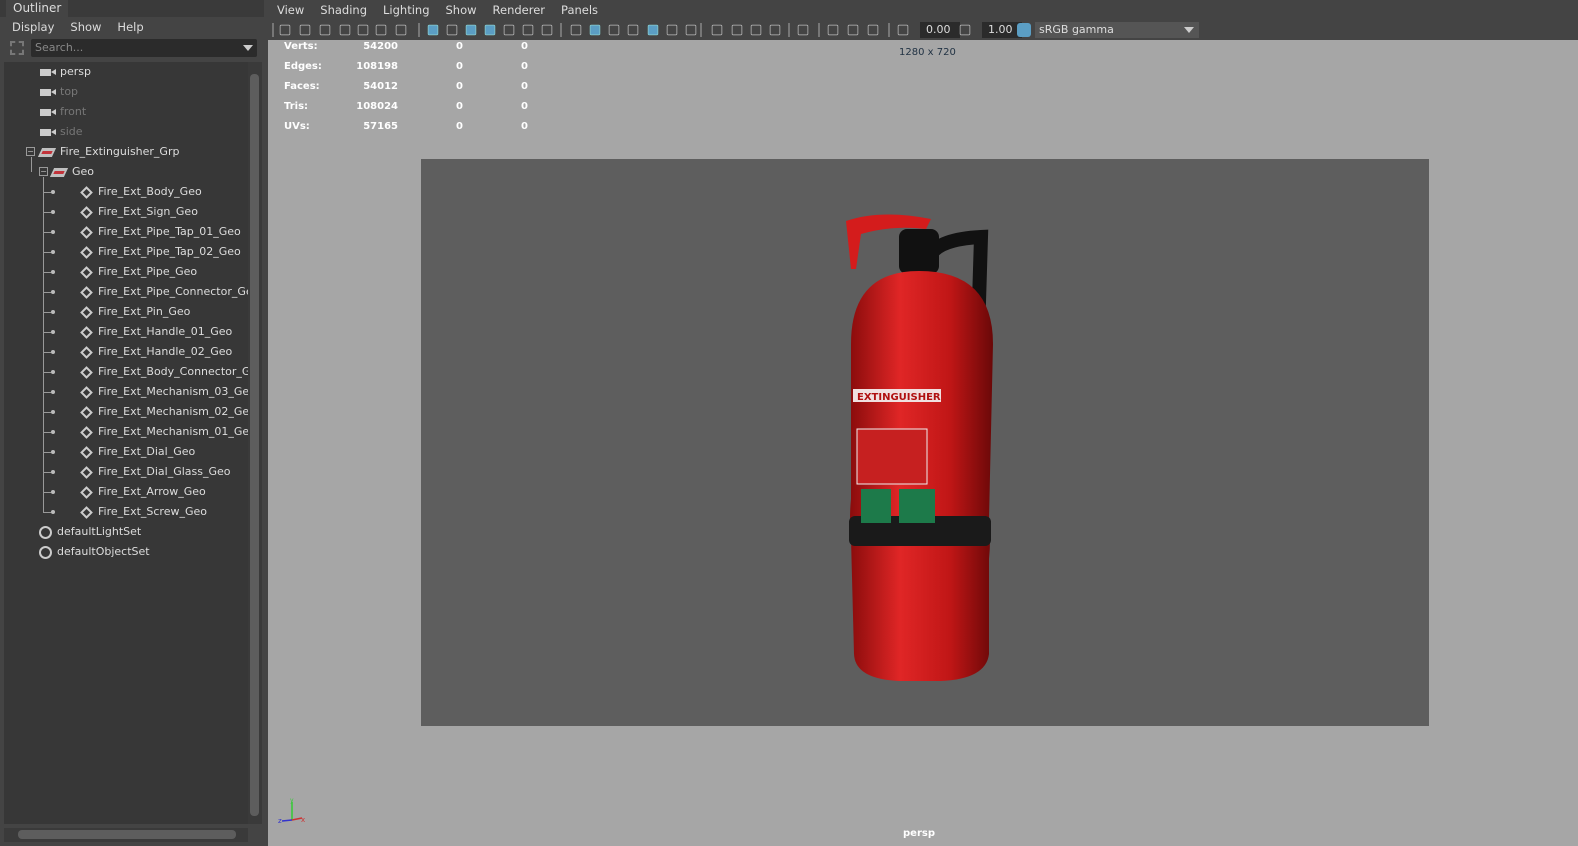 Image resolution: width=1578 pixels, height=846 pixels. What do you see at coordinates (33, 27) in the screenshot?
I see `menu-display: Display` at bounding box center [33, 27].